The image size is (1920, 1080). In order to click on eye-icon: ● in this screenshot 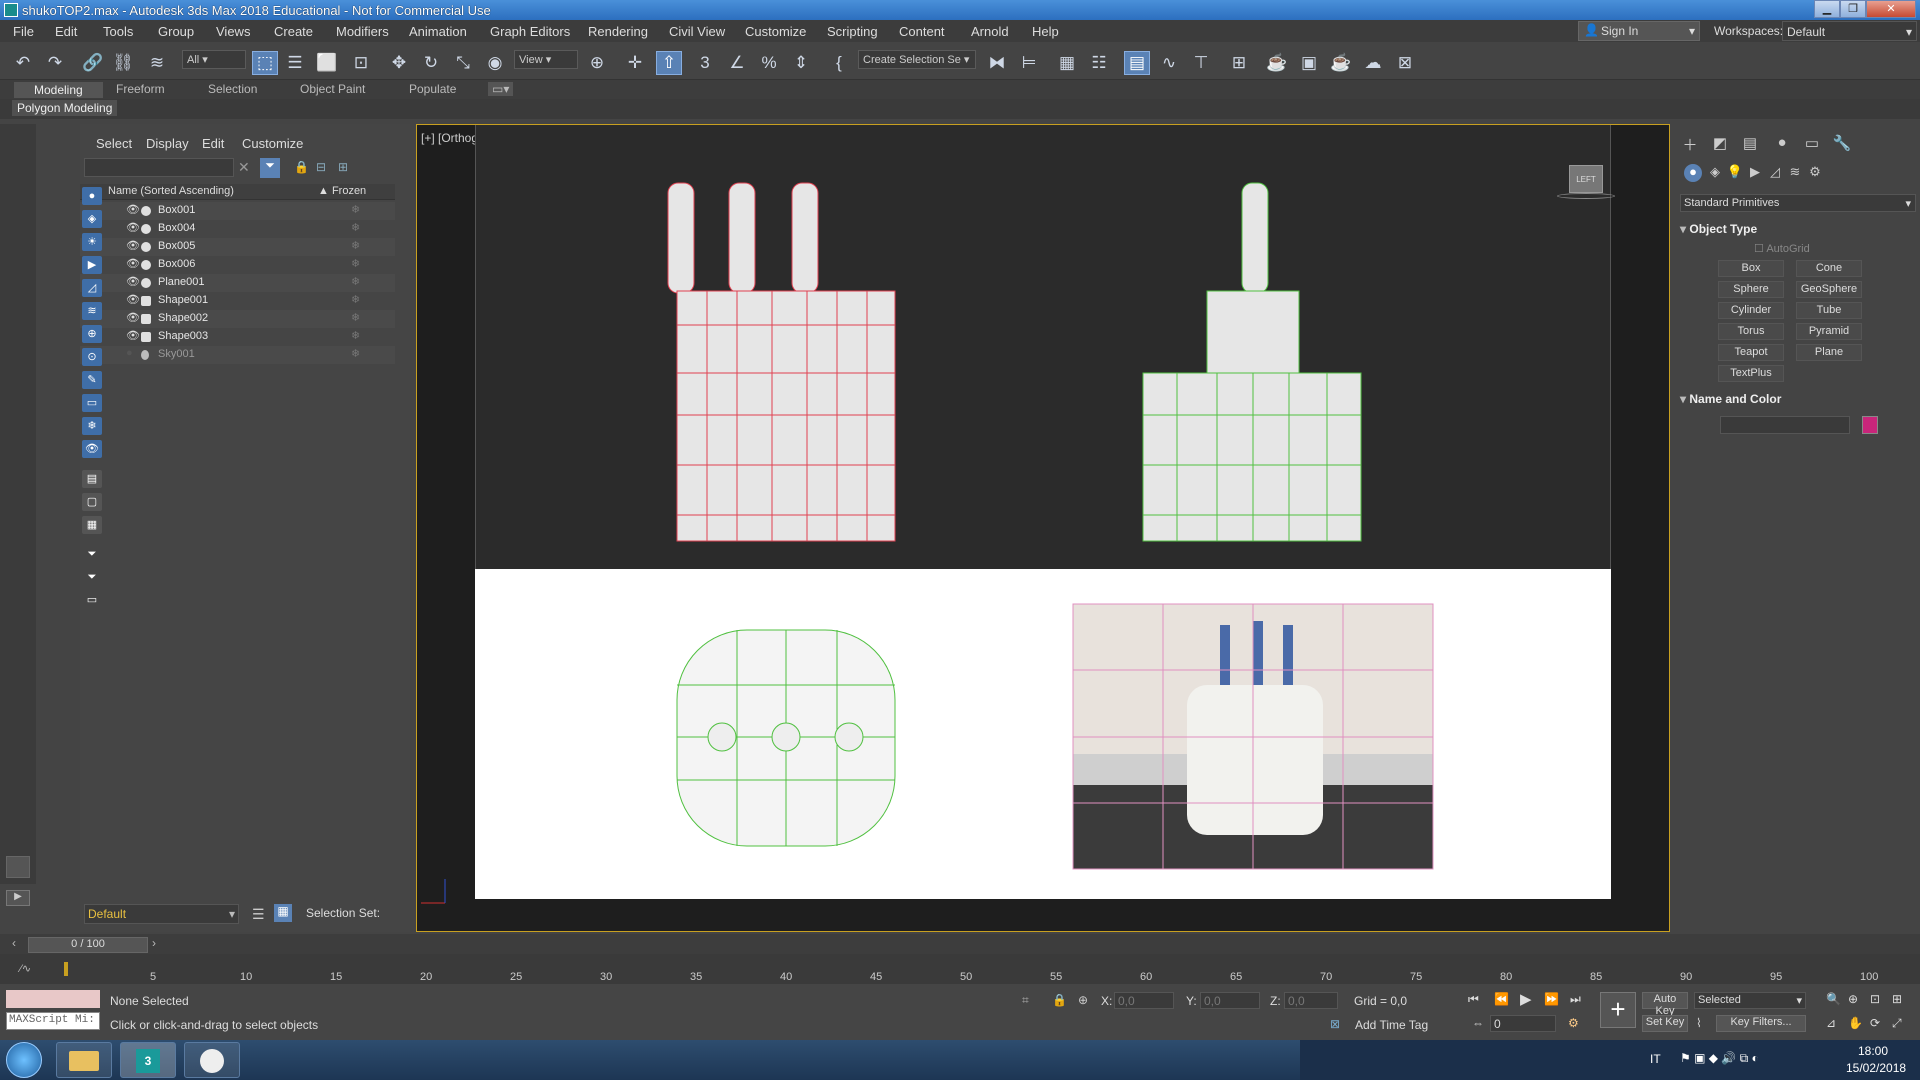, I will do `click(129, 353)`.